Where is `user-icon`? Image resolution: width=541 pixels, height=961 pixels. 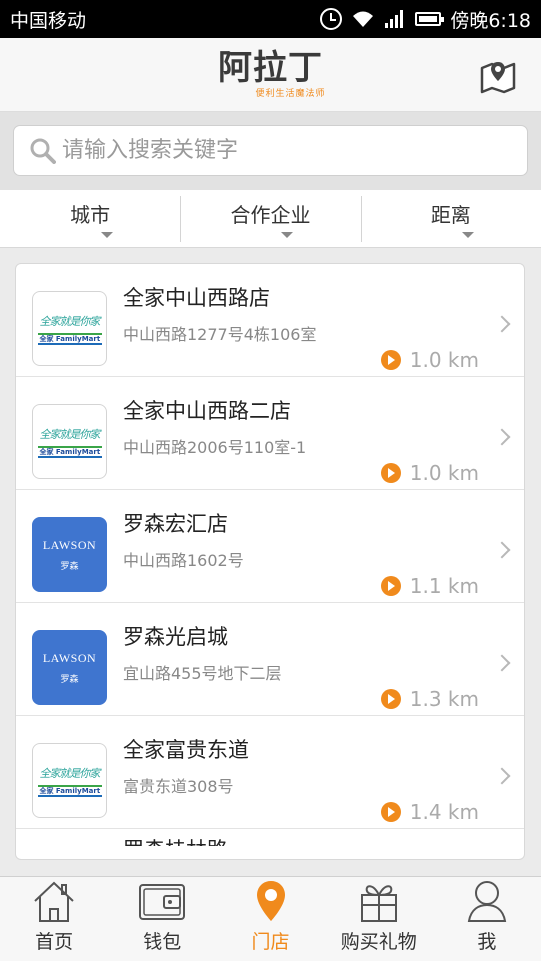 user-icon is located at coordinates (487, 901).